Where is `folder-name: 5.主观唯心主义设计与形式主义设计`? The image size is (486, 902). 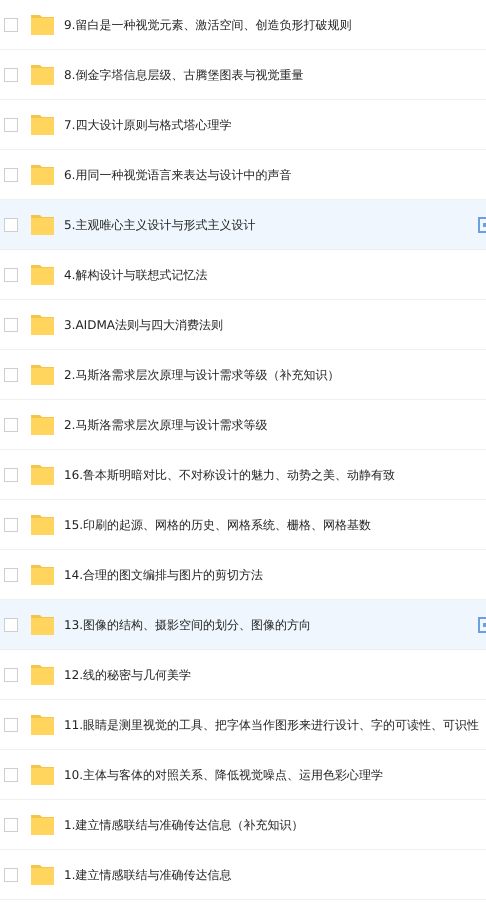 folder-name: 5.主观唯心主义设计与形式主义设计 is located at coordinates (160, 225).